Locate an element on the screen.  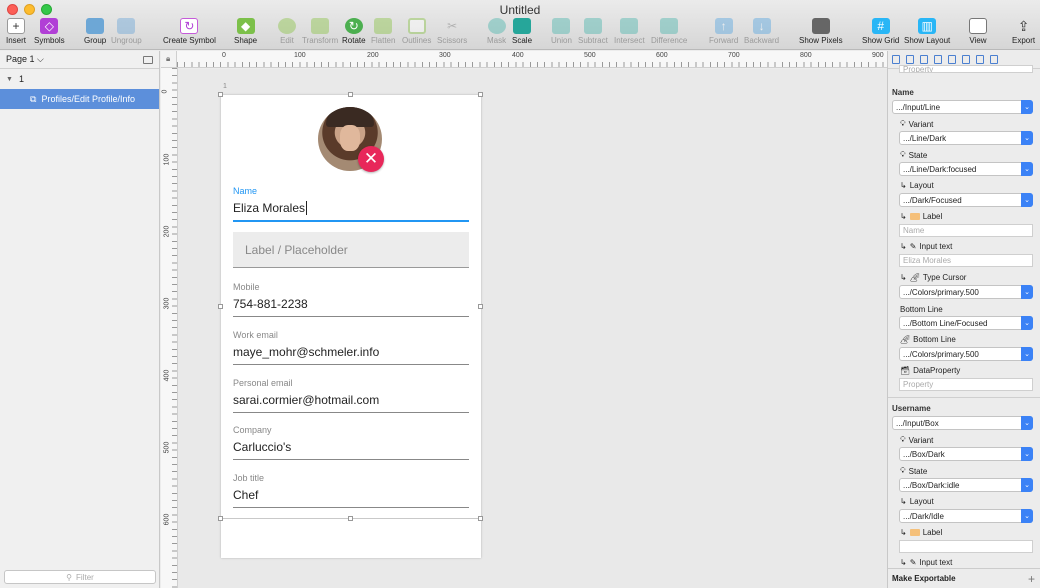
work-email-field: Work email maye_mohr@schmeler.info is located at coordinates (351, 347).